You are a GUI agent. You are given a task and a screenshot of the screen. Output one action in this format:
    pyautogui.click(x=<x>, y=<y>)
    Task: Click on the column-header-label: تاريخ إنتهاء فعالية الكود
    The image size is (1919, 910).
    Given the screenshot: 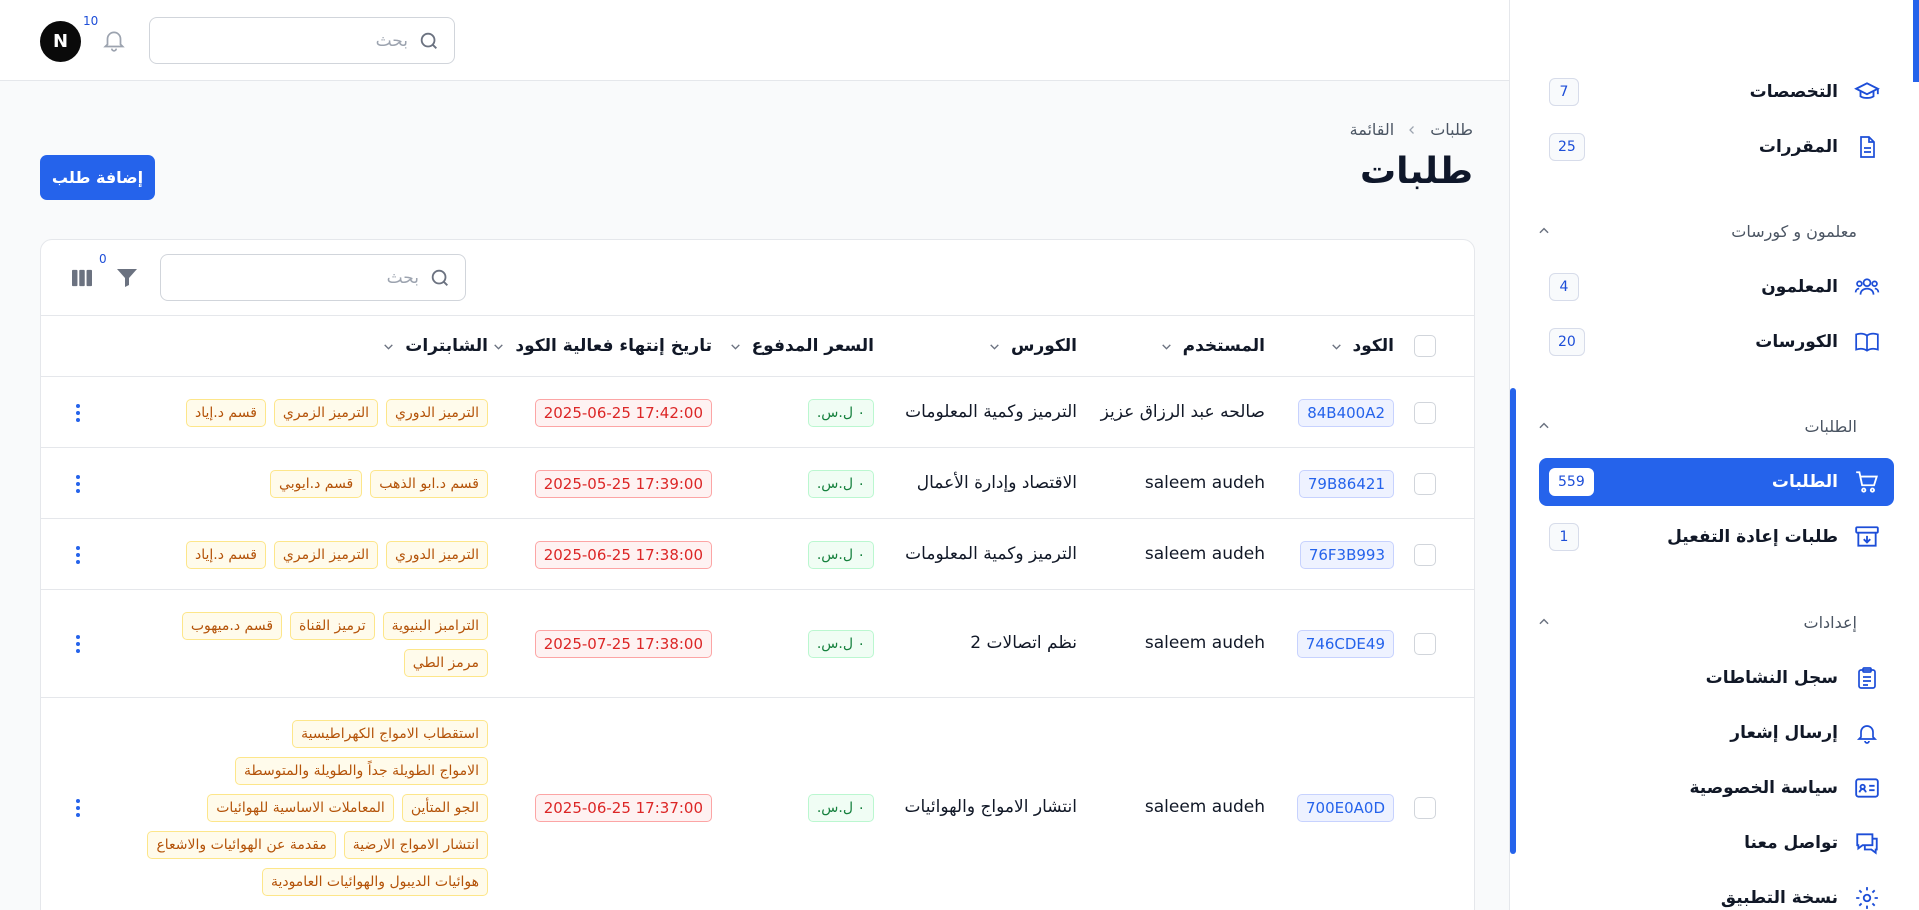 What is the action you would take?
    pyautogui.click(x=613, y=346)
    